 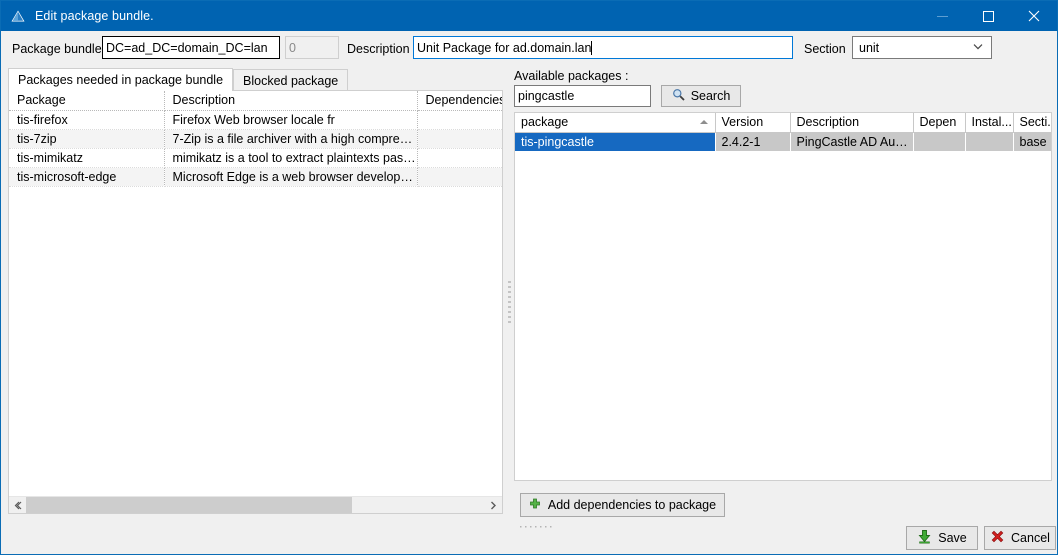 What do you see at coordinates (87, 120) in the screenshot?
I see `cell-package: tis-firefox` at bounding box center [87, 120].